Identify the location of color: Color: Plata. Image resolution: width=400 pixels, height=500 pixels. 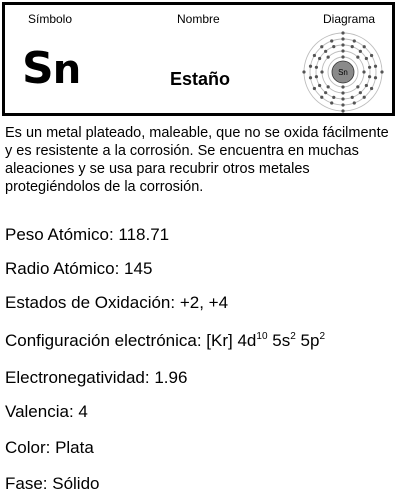
(49, 447).